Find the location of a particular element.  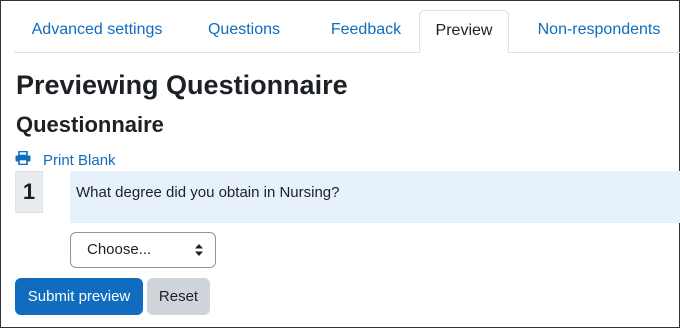

page-title: Previewing Questionnaire is located at coordinates (182, 85).